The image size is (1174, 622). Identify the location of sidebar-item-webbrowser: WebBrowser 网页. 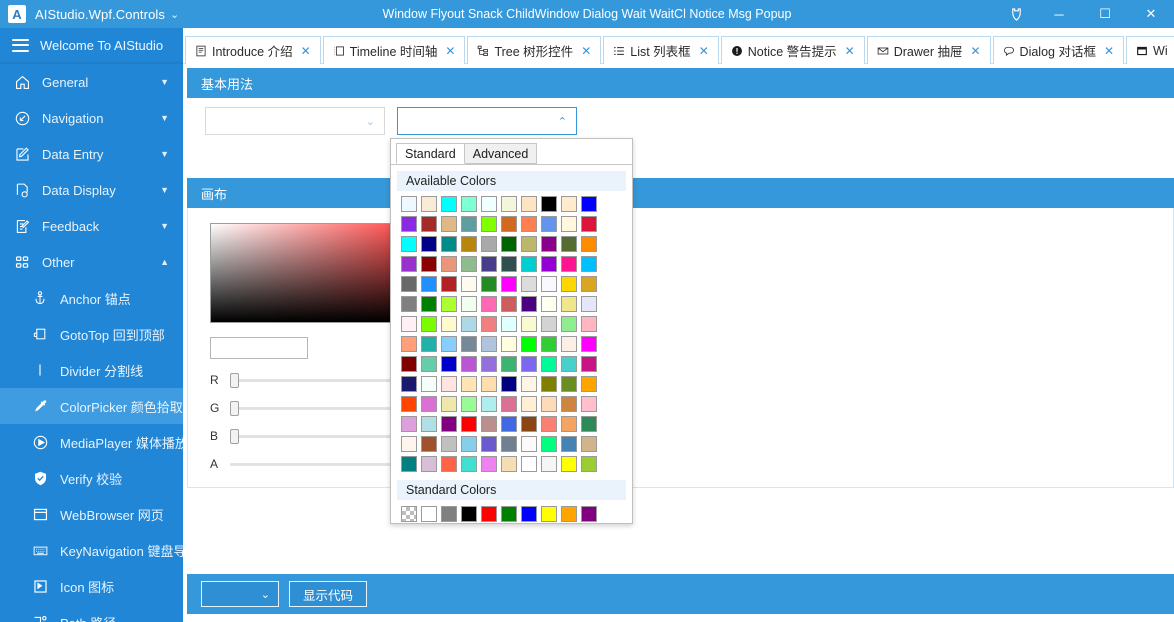
(91, 514).